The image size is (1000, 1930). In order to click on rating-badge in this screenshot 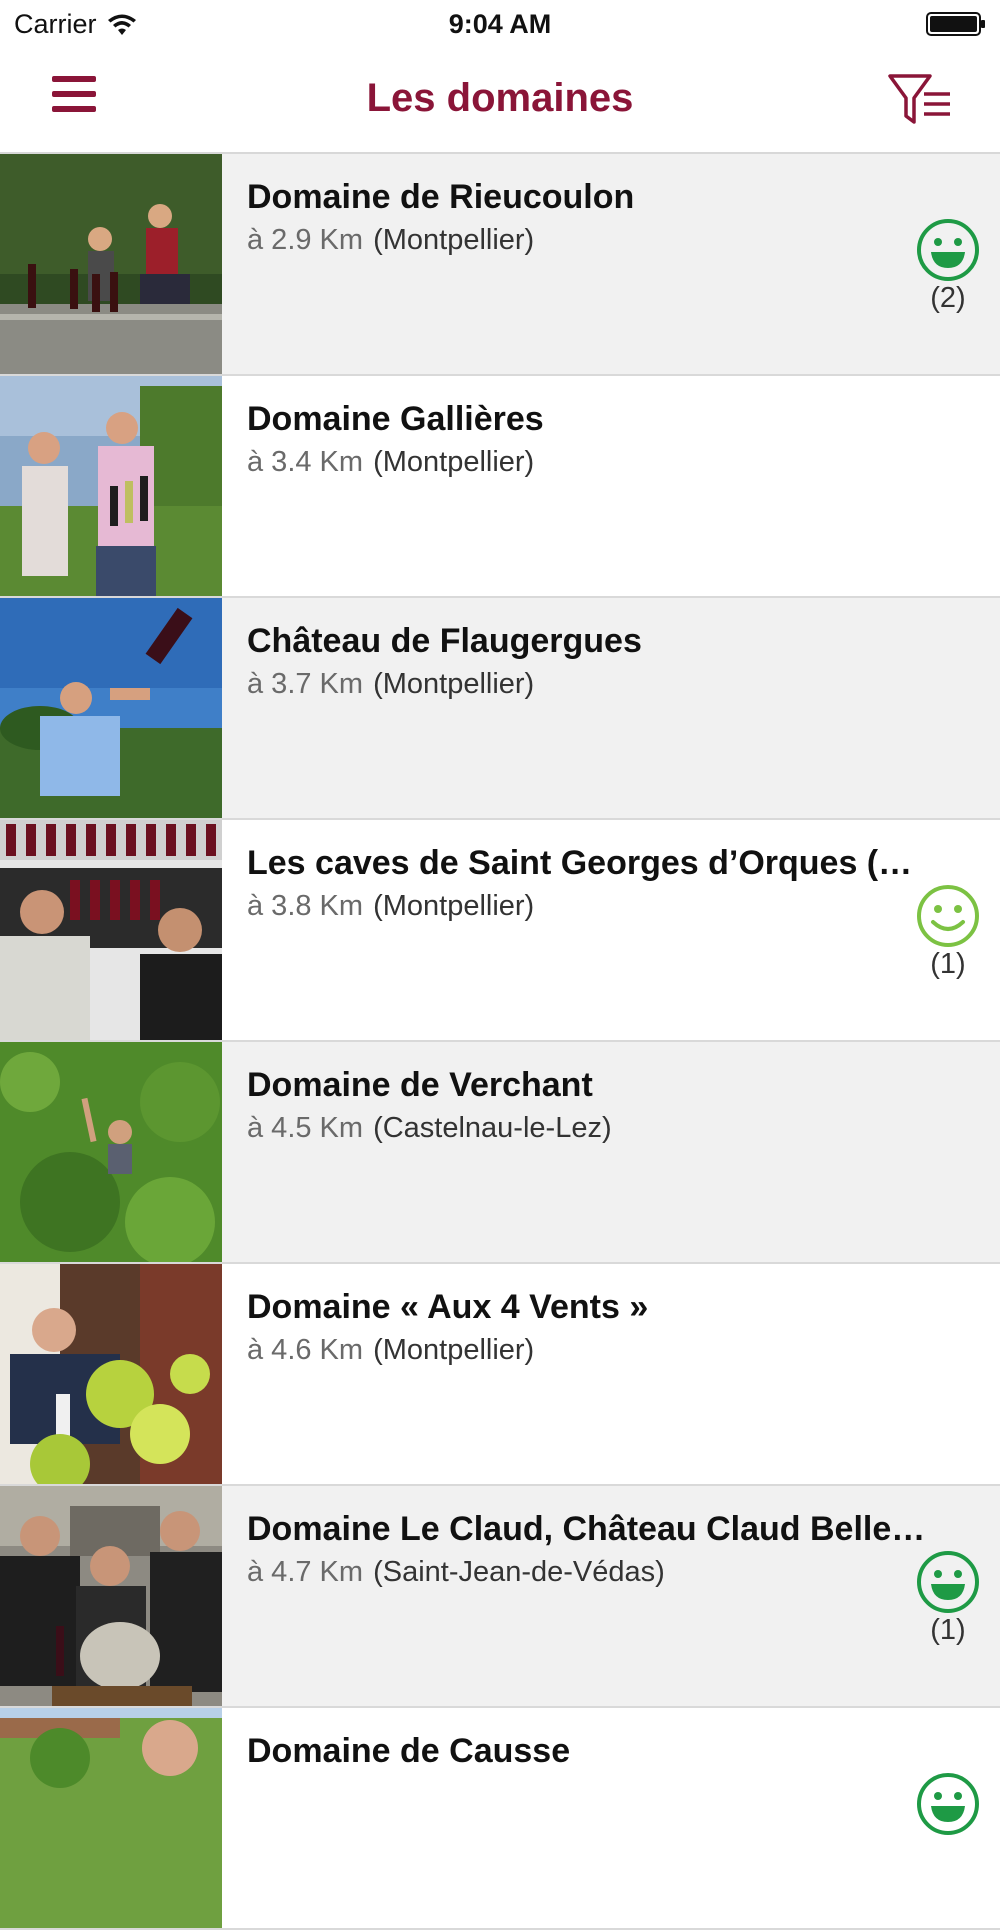, I will do `click(948, 1804)`.